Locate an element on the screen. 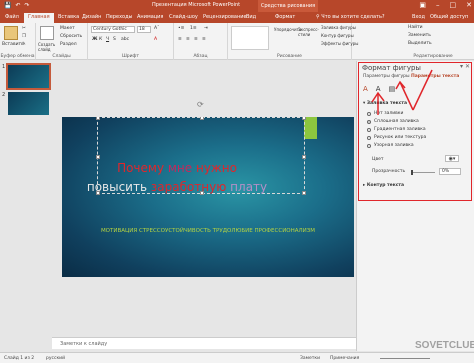  zoom-slider is located at coordinates (405, 358).